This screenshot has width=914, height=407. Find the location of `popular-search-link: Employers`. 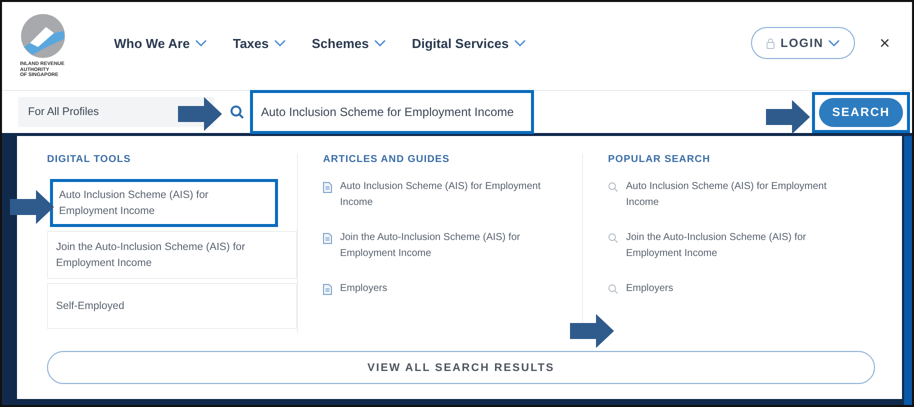

popular-search-link: Employers is located at coordinates (650, 289).